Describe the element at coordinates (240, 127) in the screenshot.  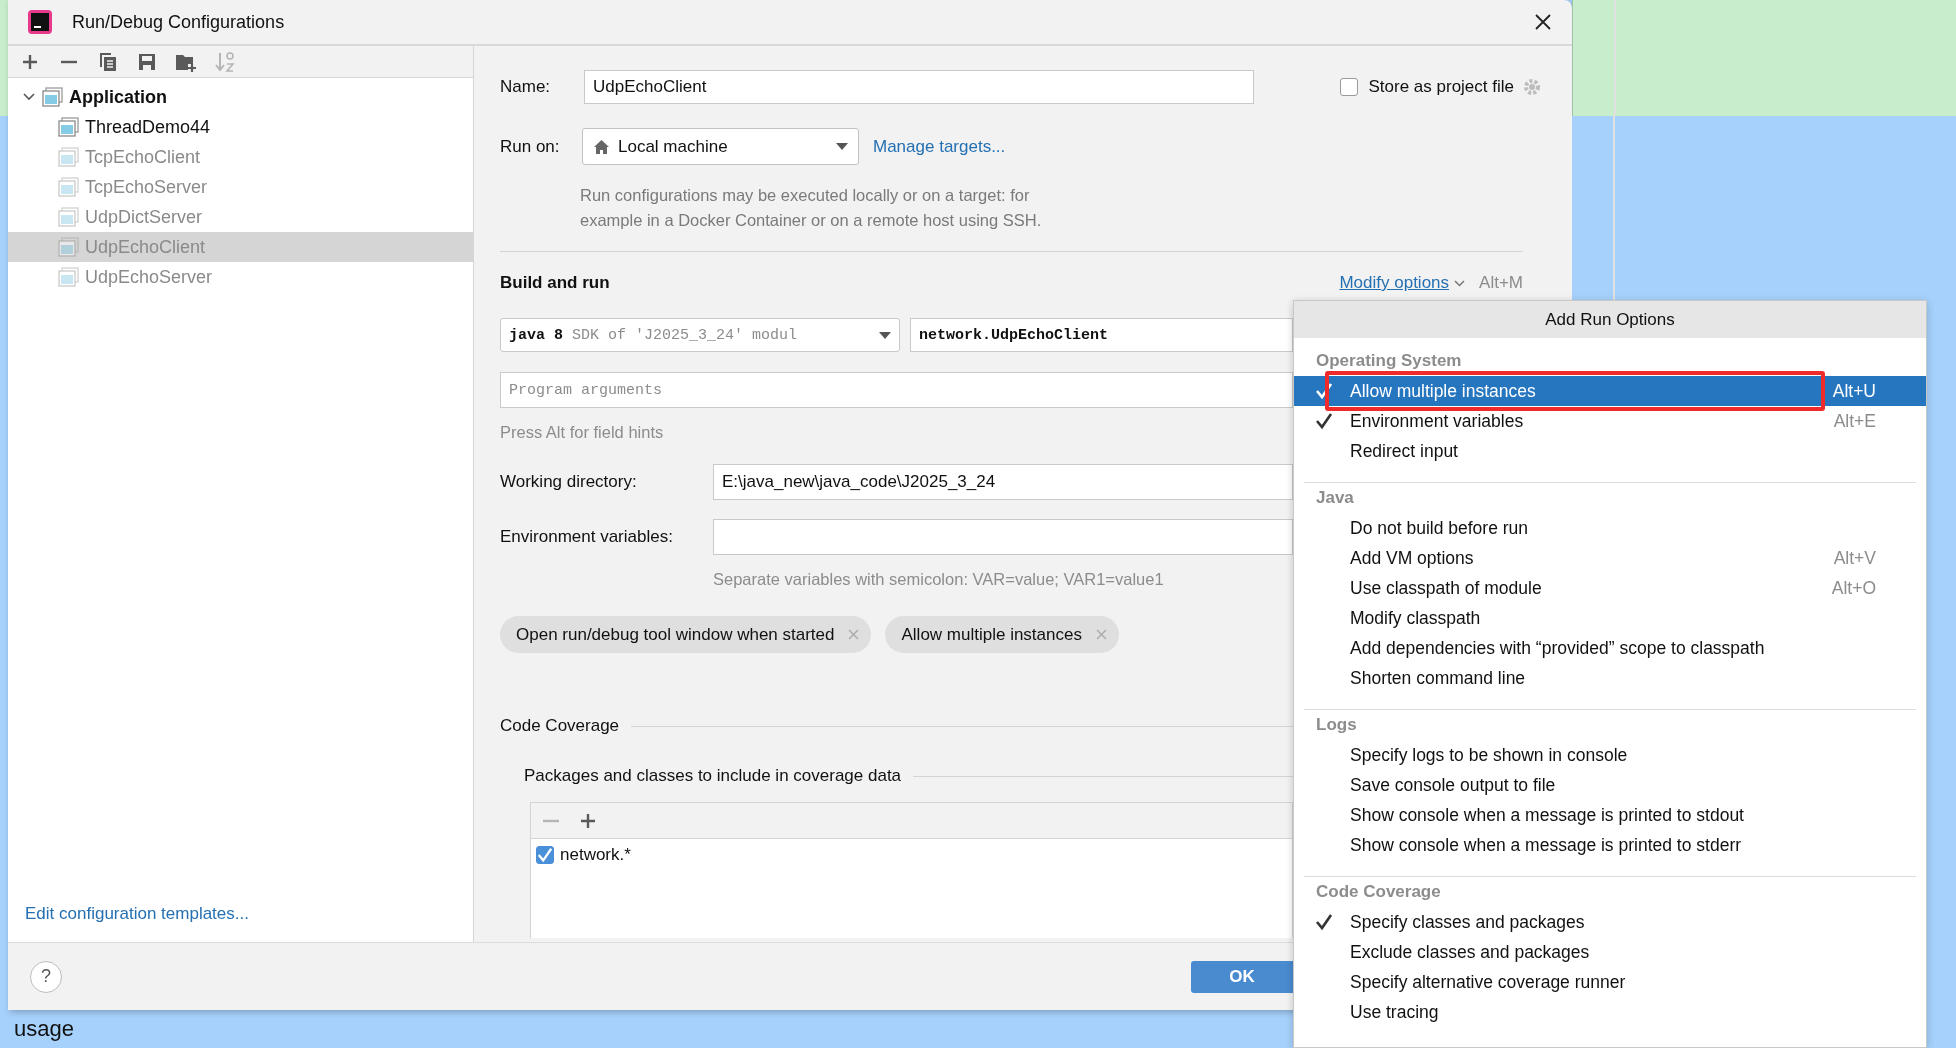
I see `tree-item: ThreadDemo44` at that location.